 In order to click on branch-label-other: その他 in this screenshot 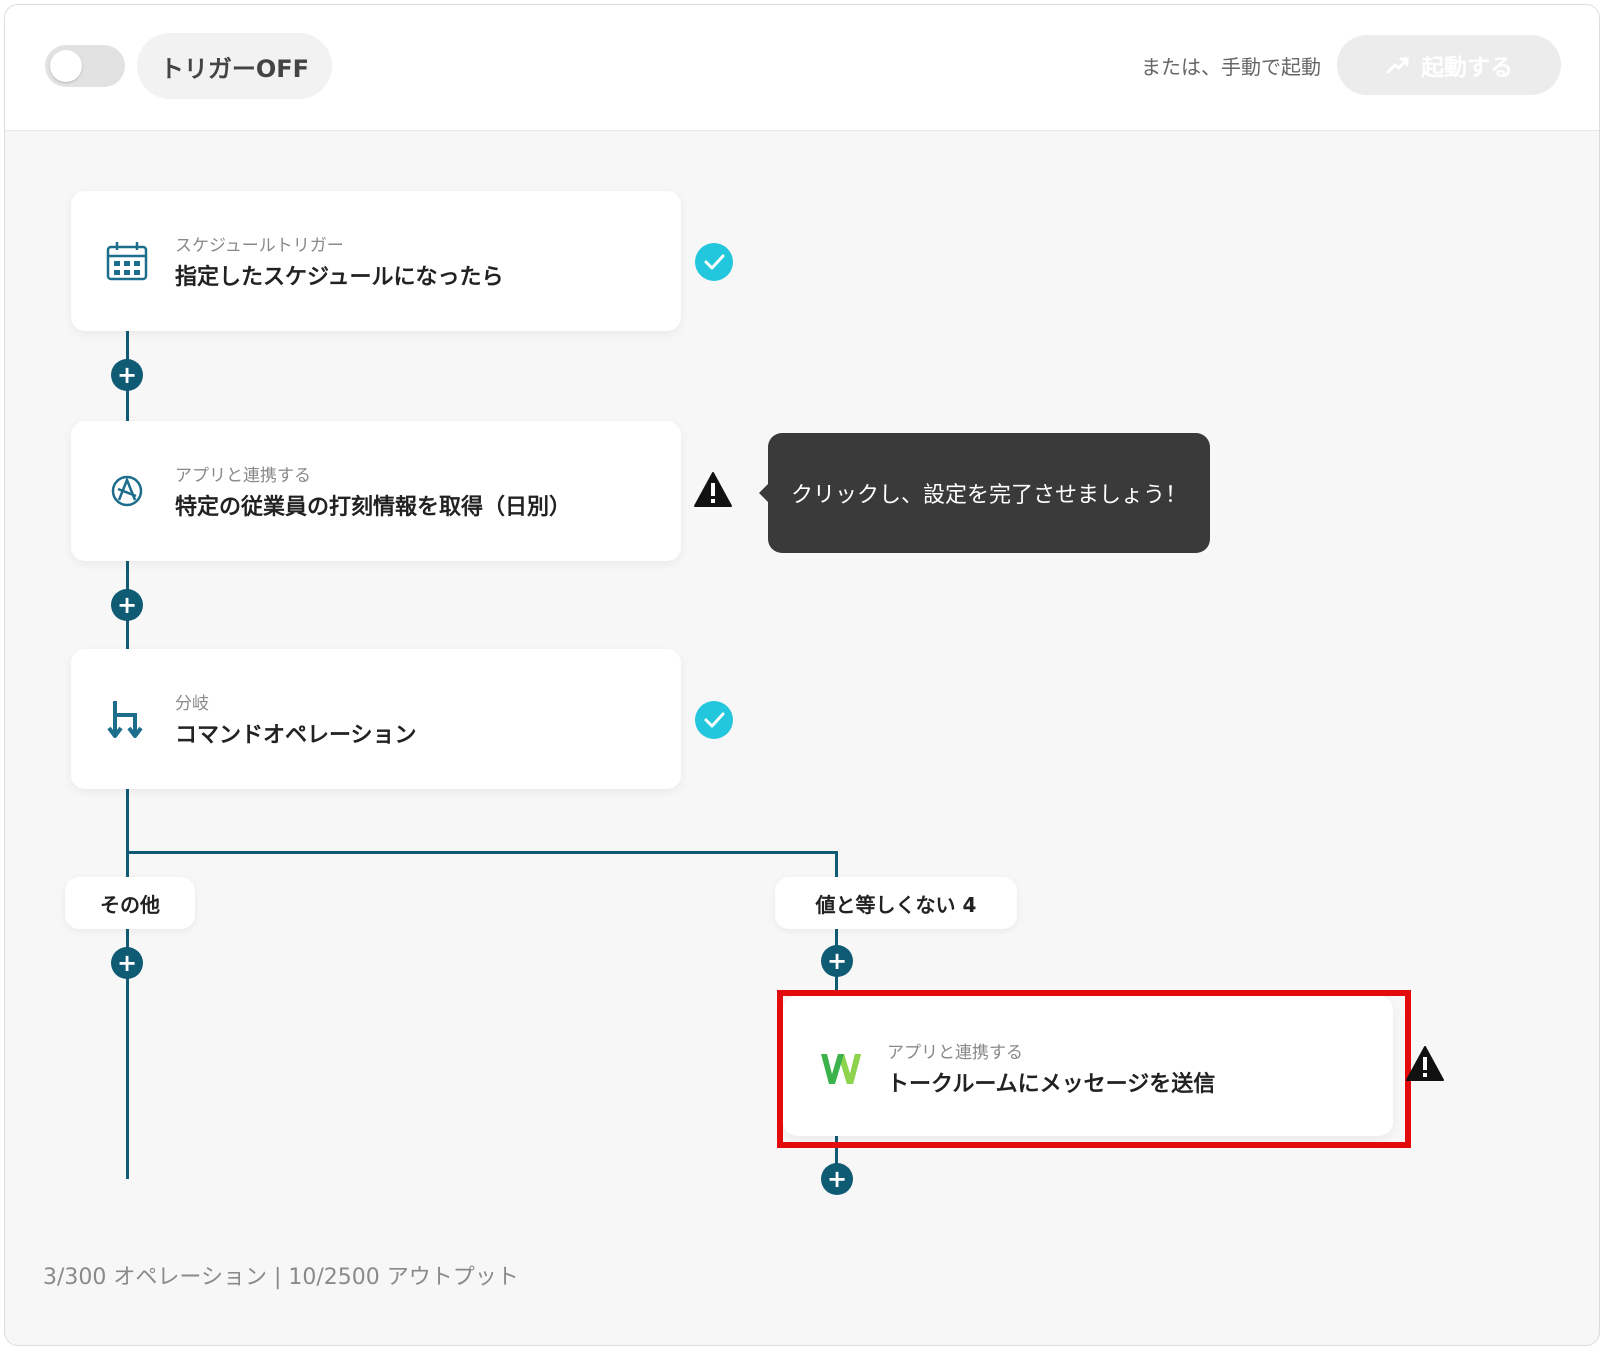, I will do `click(130, 903)`.